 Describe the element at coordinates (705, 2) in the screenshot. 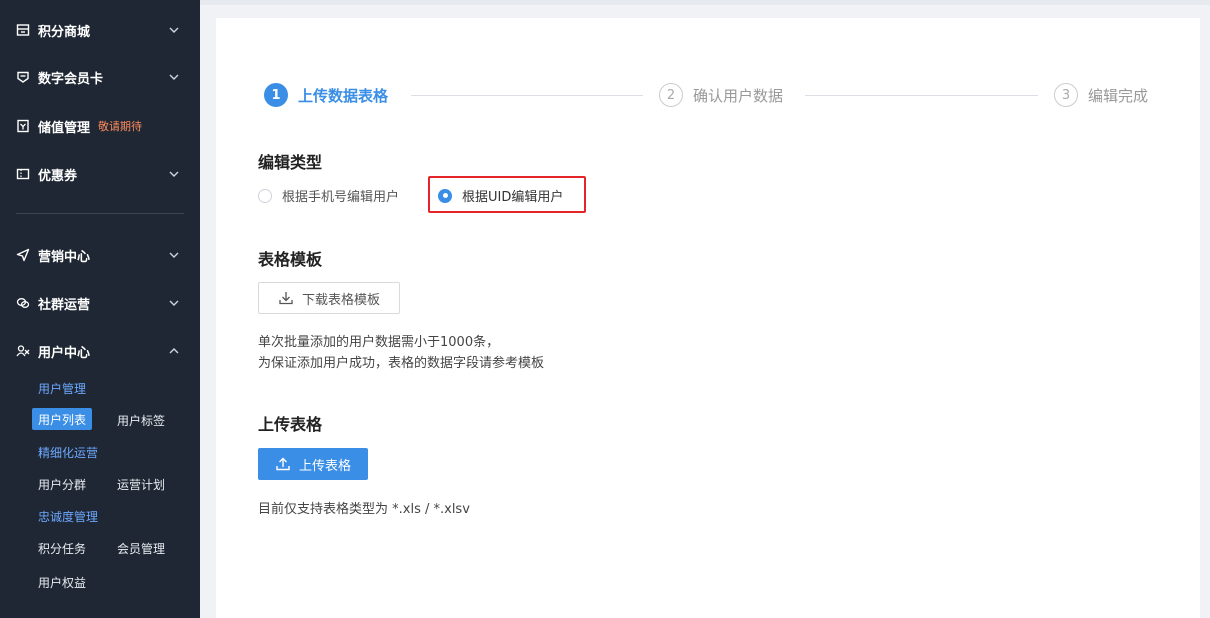

I see `top-strip` at that location.